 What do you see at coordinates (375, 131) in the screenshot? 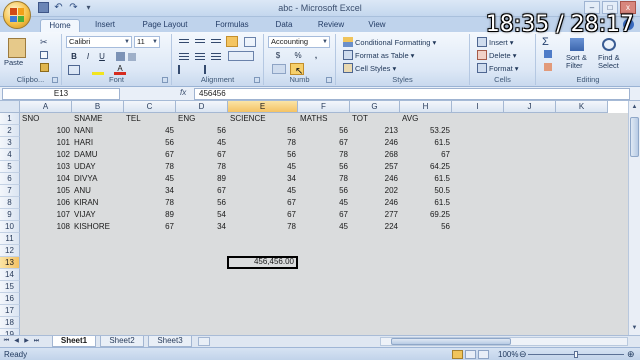
I see `table-cell: 213` at bounding box center [375, 131].